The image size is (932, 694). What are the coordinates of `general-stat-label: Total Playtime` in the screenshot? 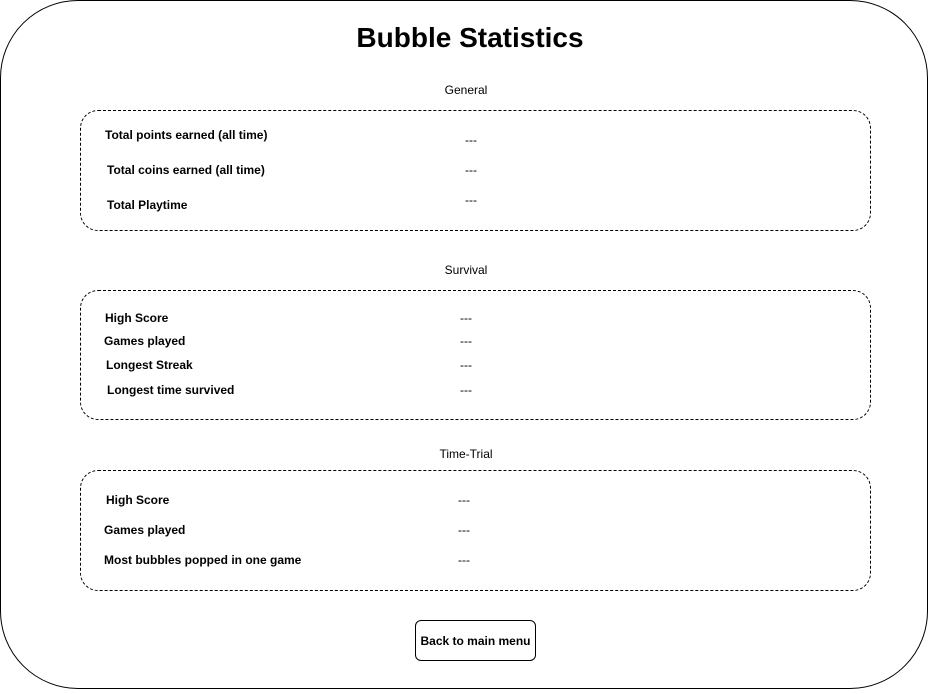 It's located at (147, 205).